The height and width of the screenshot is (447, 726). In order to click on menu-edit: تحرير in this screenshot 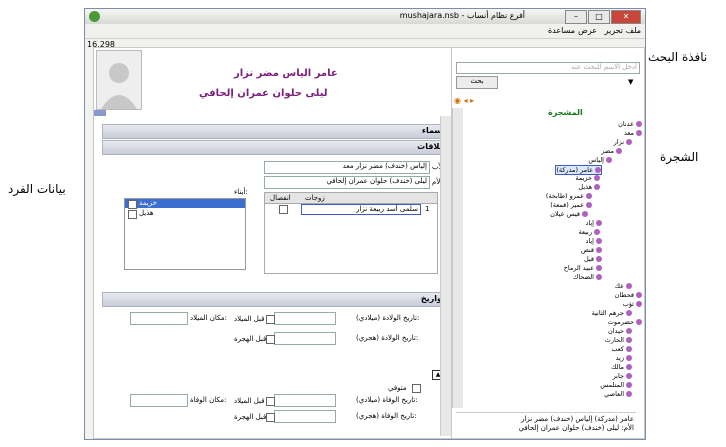, I will do `click(614, 30)`.